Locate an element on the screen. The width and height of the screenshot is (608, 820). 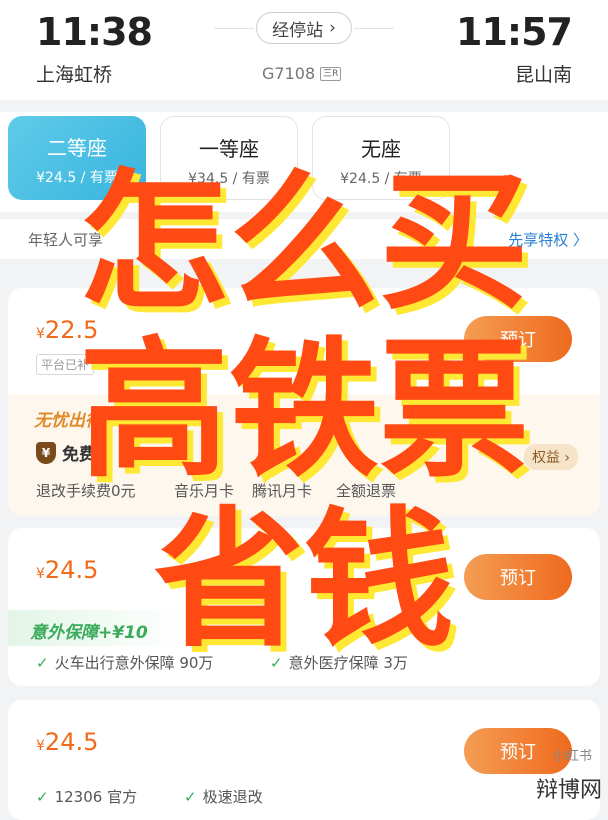
depart-time: 11:38 is located at coordinates (94, 32).